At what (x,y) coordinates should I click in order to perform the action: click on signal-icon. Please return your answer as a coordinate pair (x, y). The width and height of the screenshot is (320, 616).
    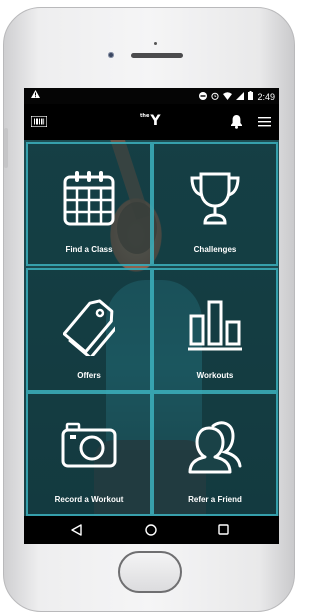
    Looking at the image, I should click on (240, 96).